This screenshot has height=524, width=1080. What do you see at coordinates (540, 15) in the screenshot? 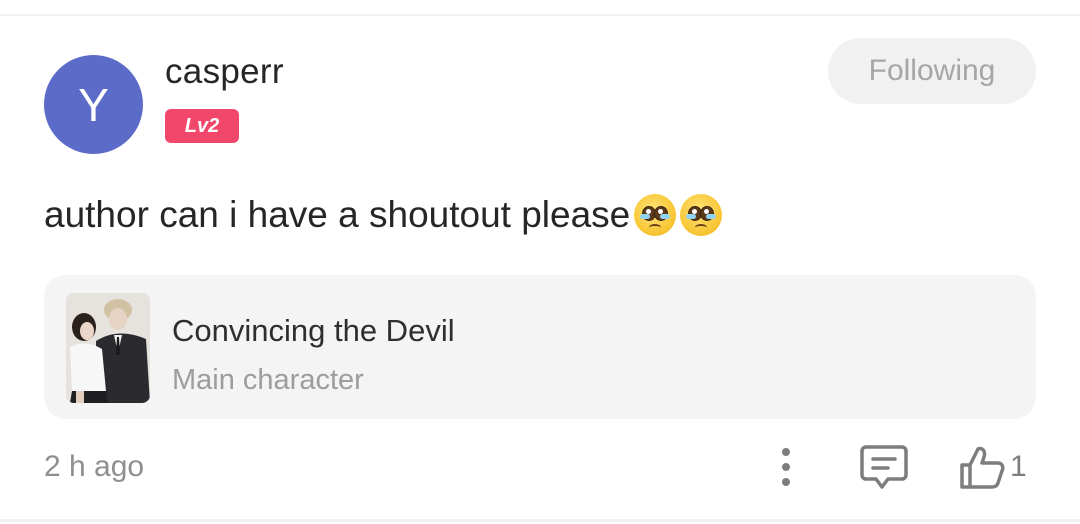
I see `top-divider` at bounding box center [540, 15].